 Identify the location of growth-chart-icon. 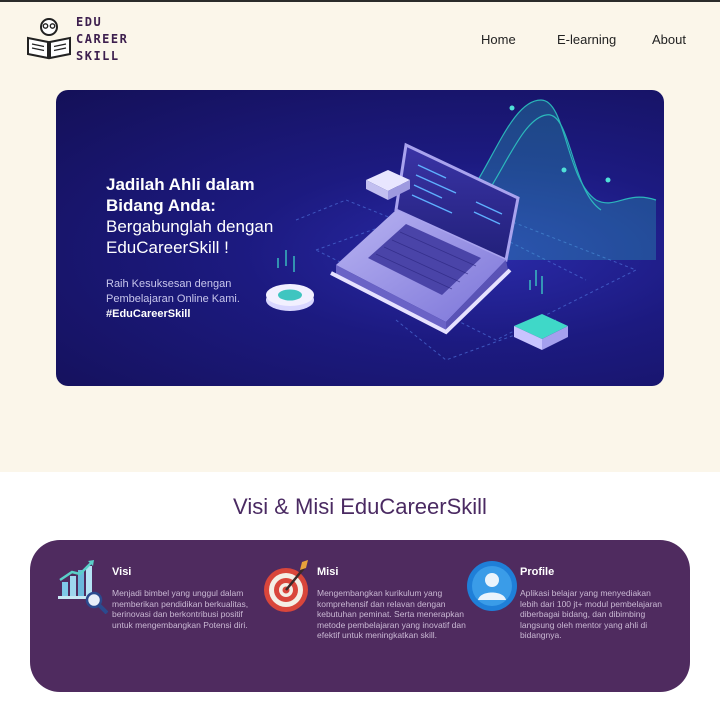
(83, 587).